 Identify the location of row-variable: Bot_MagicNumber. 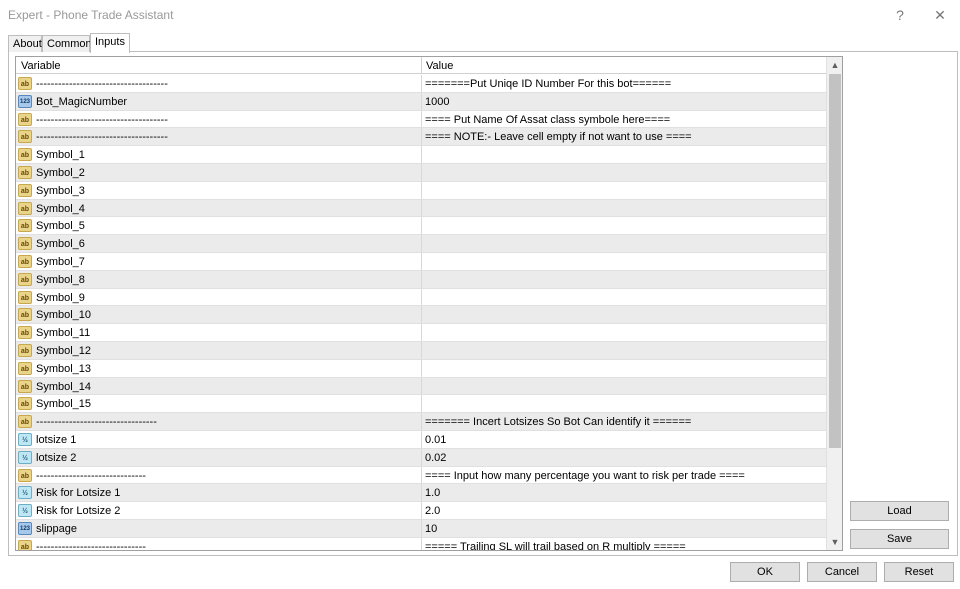
(82, 101).